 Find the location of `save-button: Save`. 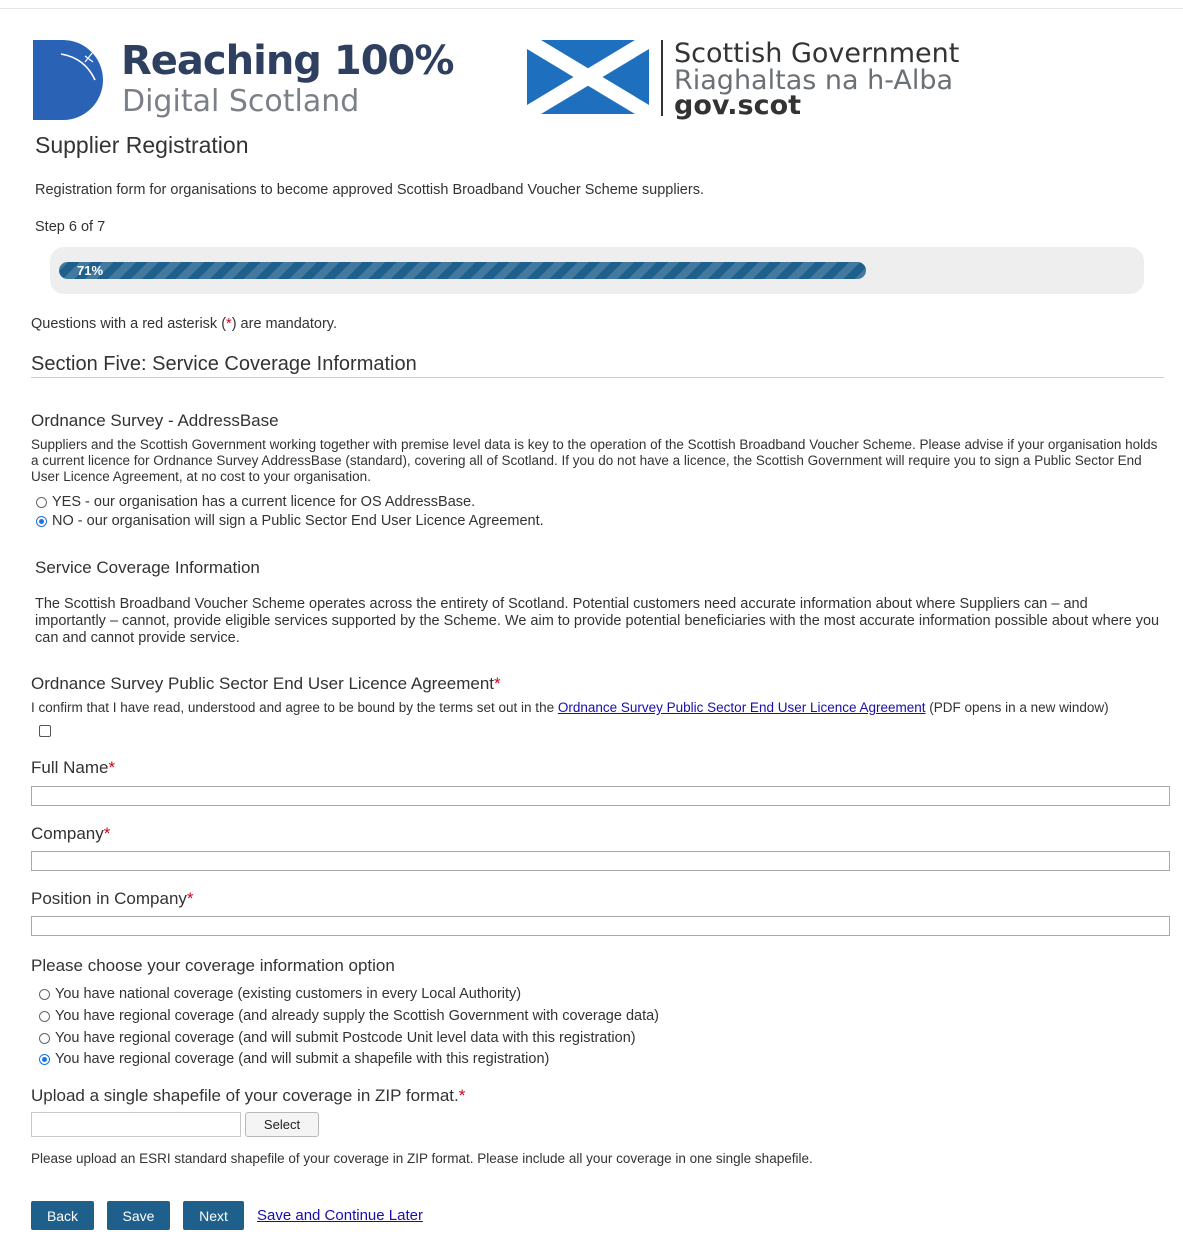

save-button: Save is located at coordinates (138, 1215).